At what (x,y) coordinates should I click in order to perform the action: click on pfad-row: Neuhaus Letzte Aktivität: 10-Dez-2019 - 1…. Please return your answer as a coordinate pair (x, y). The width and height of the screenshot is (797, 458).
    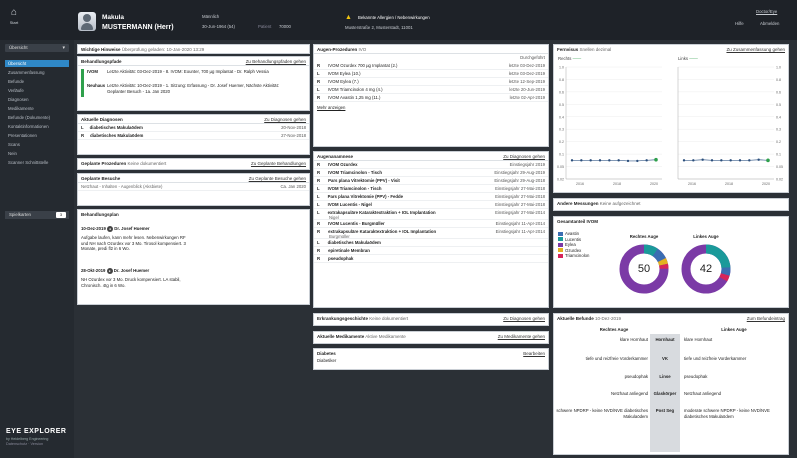
    Looking at the image, I should click on (197, 88).